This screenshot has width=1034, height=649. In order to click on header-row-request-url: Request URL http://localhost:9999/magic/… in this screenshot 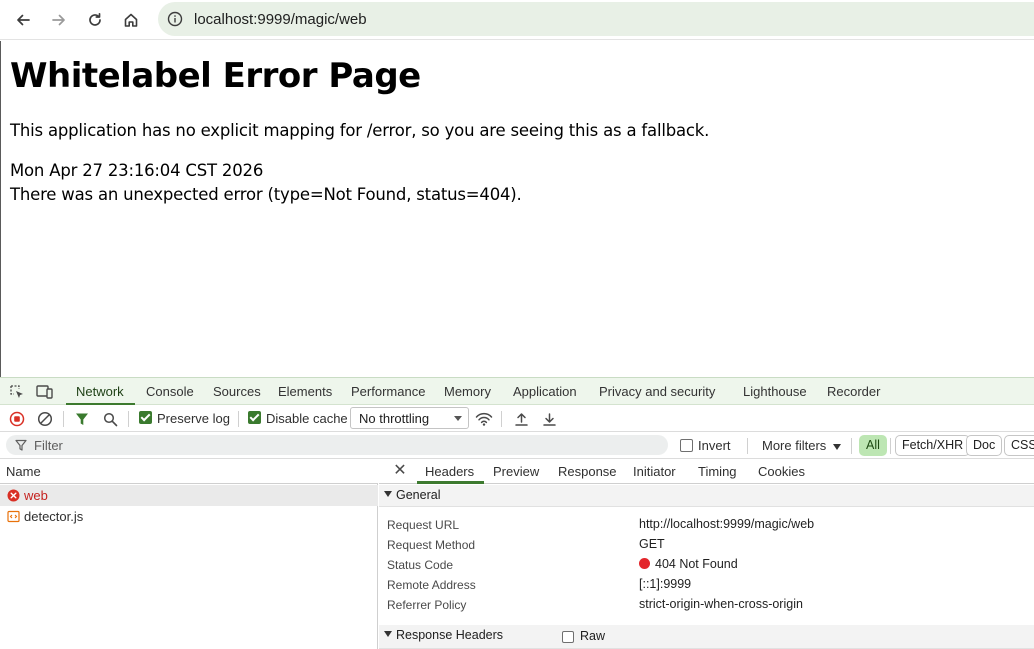, I will do `click(706, 525)`.